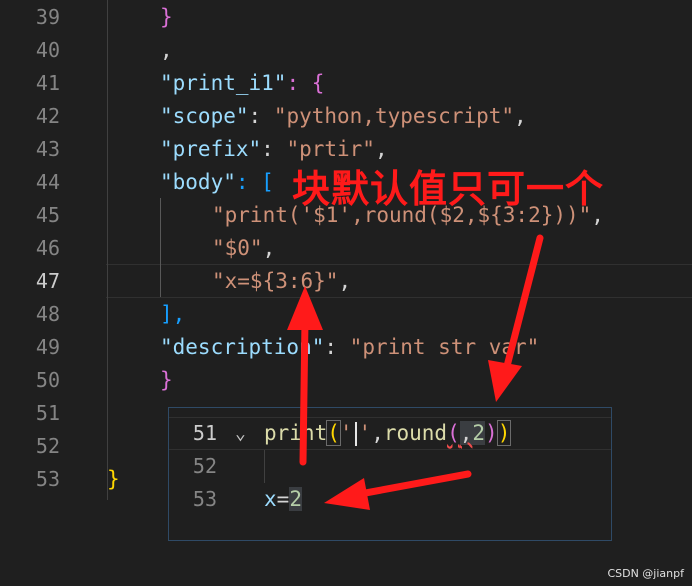 This screenshot has width=692, height=586. Describe the element at coordinates (516, 318) in the screenshot. I see `arrow-down-right` at that location.